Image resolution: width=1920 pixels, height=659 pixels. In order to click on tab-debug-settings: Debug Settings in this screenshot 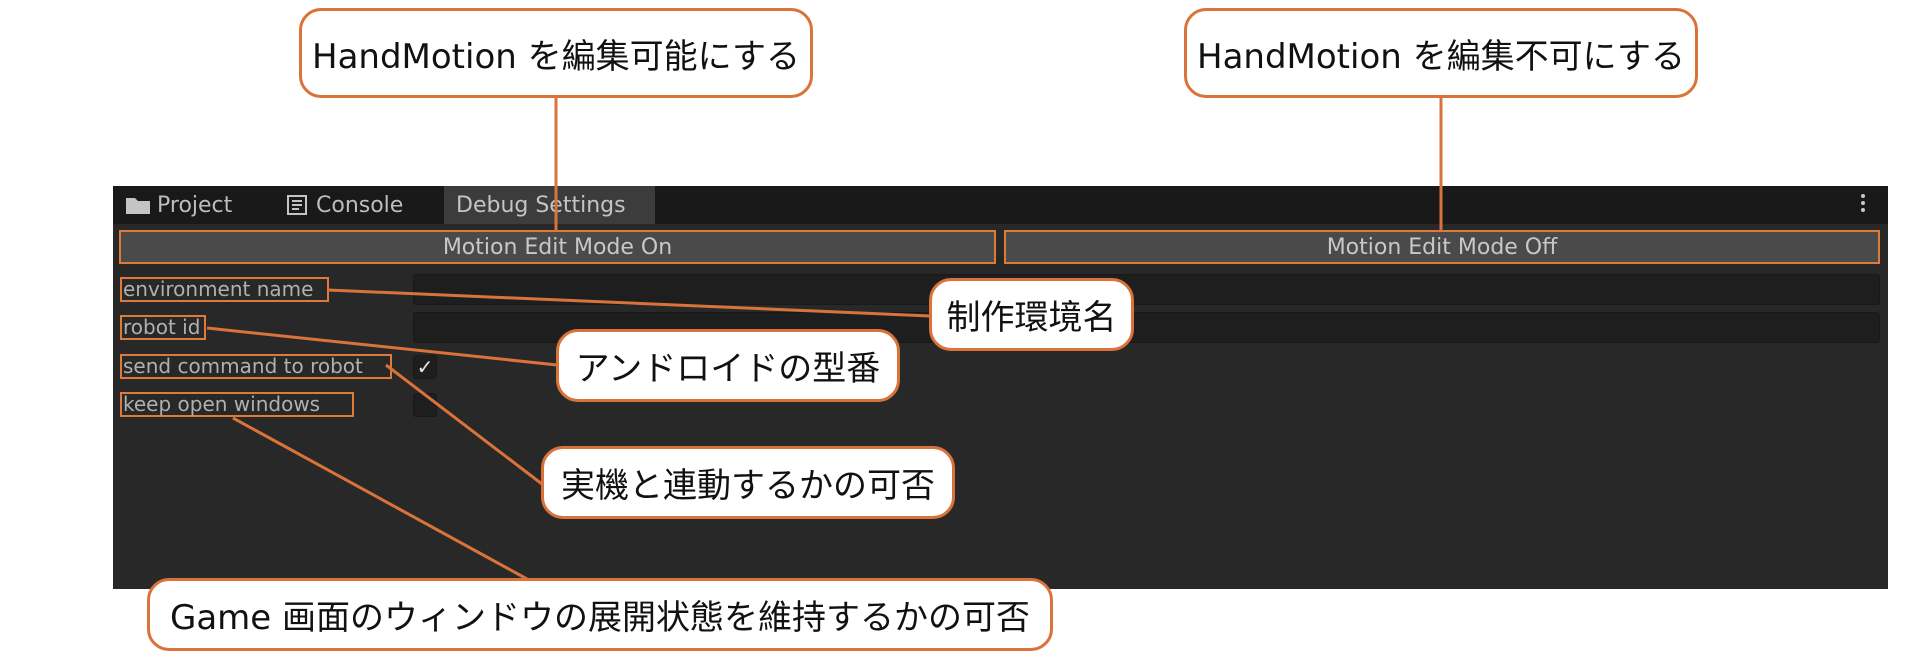, I will do `click(549, 205)`.